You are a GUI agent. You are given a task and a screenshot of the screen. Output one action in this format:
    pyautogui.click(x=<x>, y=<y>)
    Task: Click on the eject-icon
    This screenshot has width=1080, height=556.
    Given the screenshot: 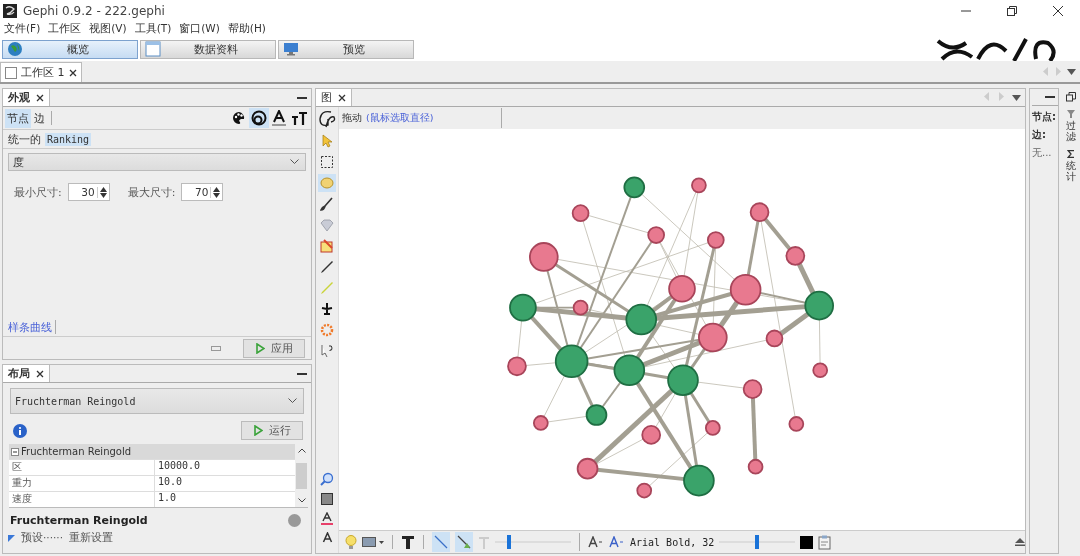 What is the action you would take?
    pyautogui.click(x=1020, y=542)
    